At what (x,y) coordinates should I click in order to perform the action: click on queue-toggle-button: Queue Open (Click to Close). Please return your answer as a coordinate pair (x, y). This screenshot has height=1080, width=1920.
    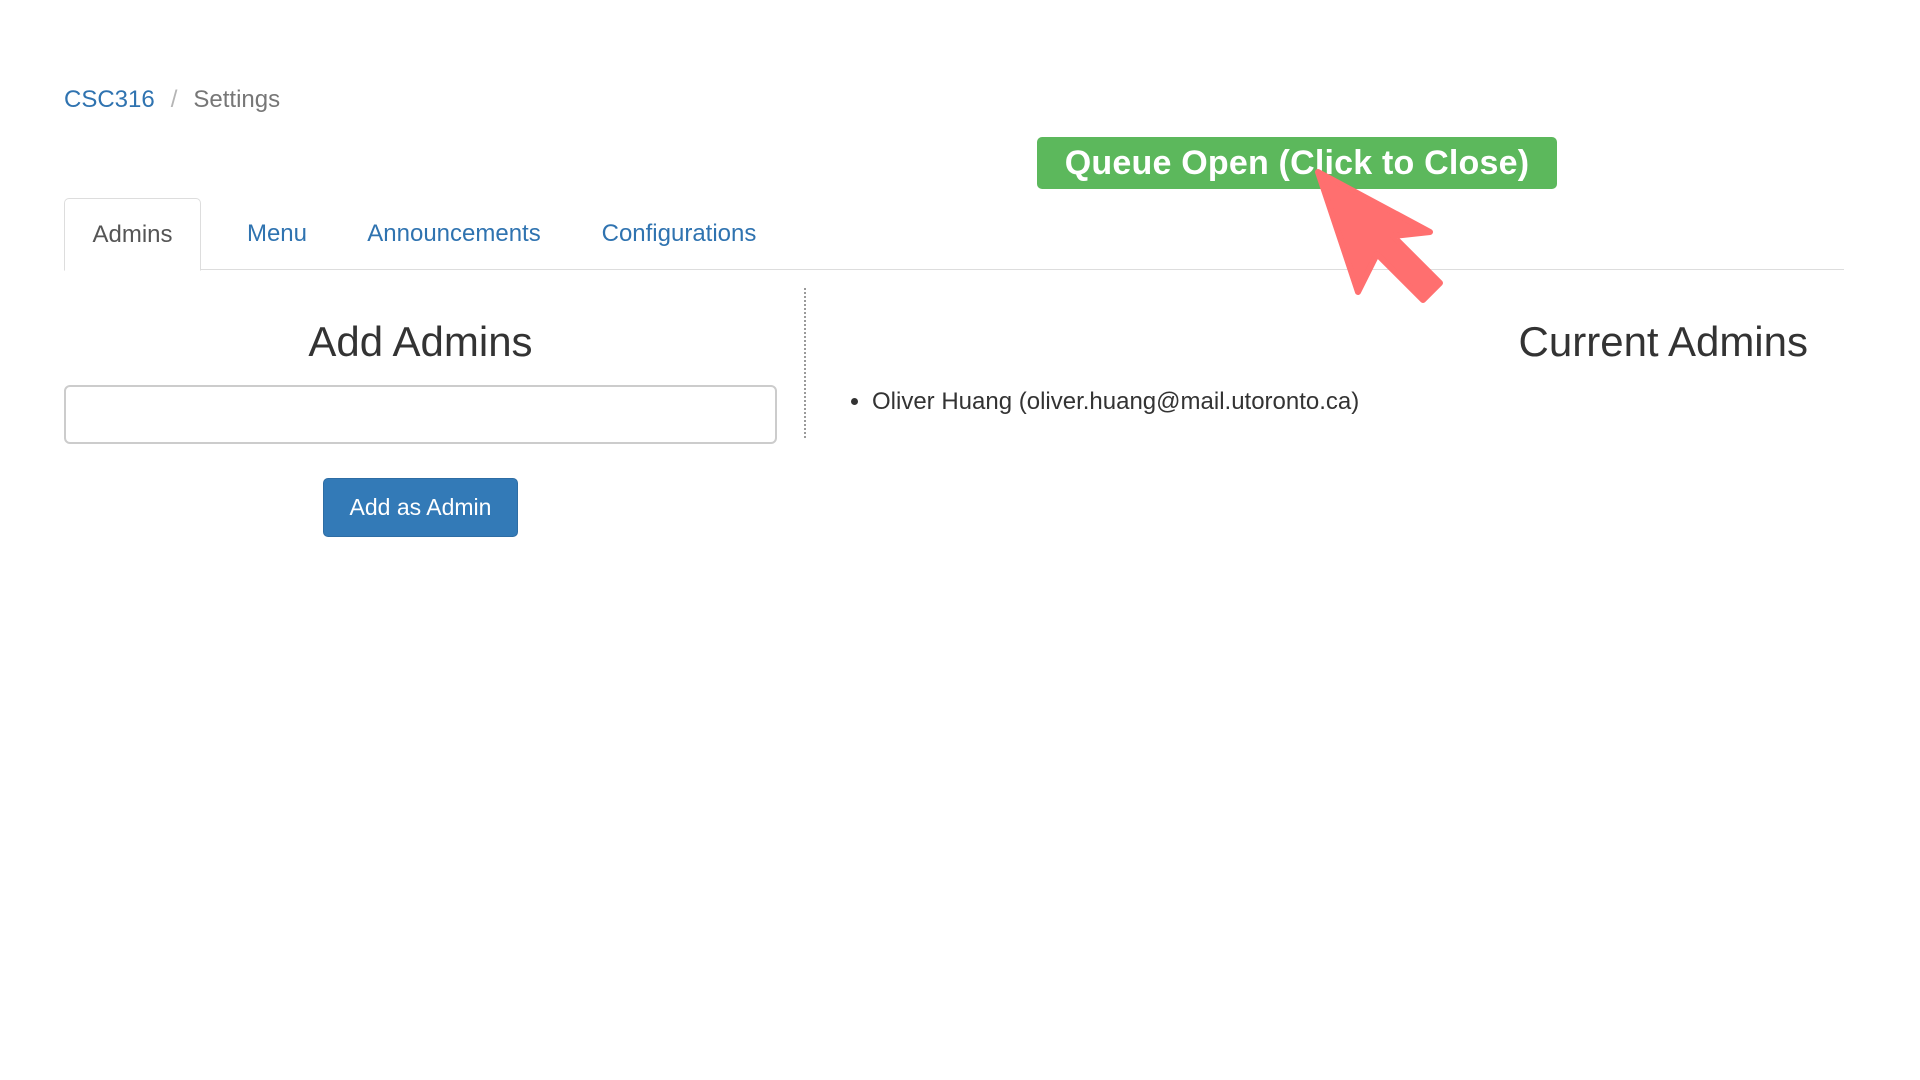
    Looking at the image, I should click on (1297, 163).